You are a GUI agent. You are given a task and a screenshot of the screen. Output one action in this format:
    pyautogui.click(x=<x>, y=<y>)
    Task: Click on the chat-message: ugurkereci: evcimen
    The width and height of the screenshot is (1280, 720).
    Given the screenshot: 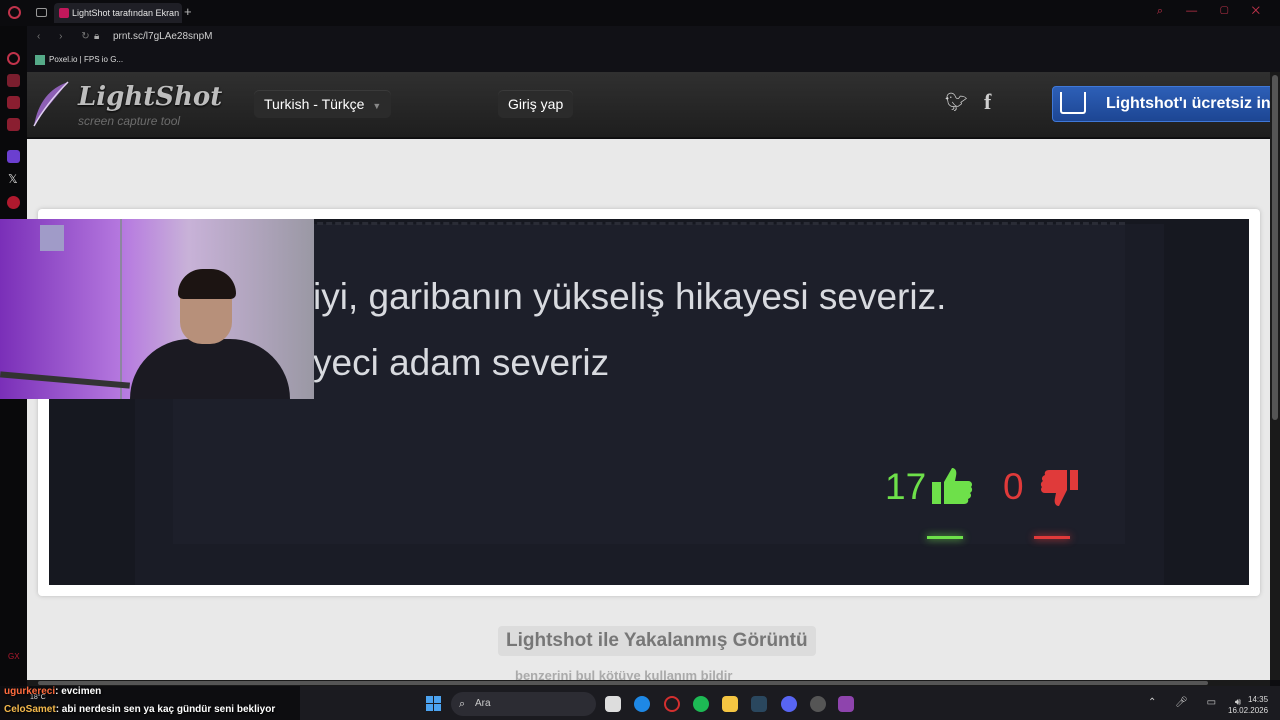 What is the action you would take?
    pyautogui.click(x=52, y=691)
    